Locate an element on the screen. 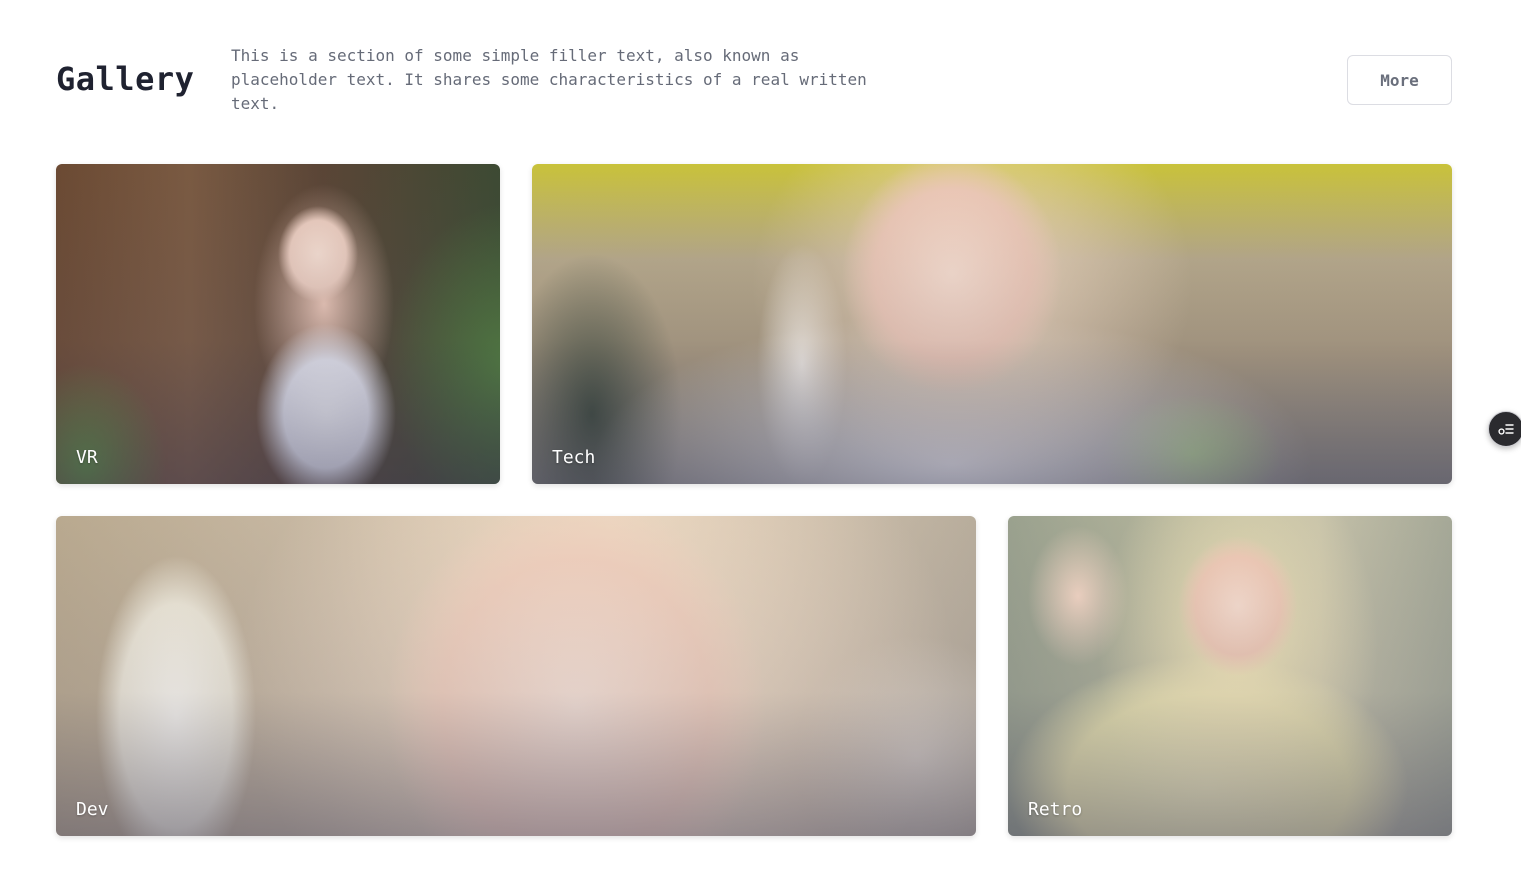  side-settings-button is located at coordinates (1504, 429).